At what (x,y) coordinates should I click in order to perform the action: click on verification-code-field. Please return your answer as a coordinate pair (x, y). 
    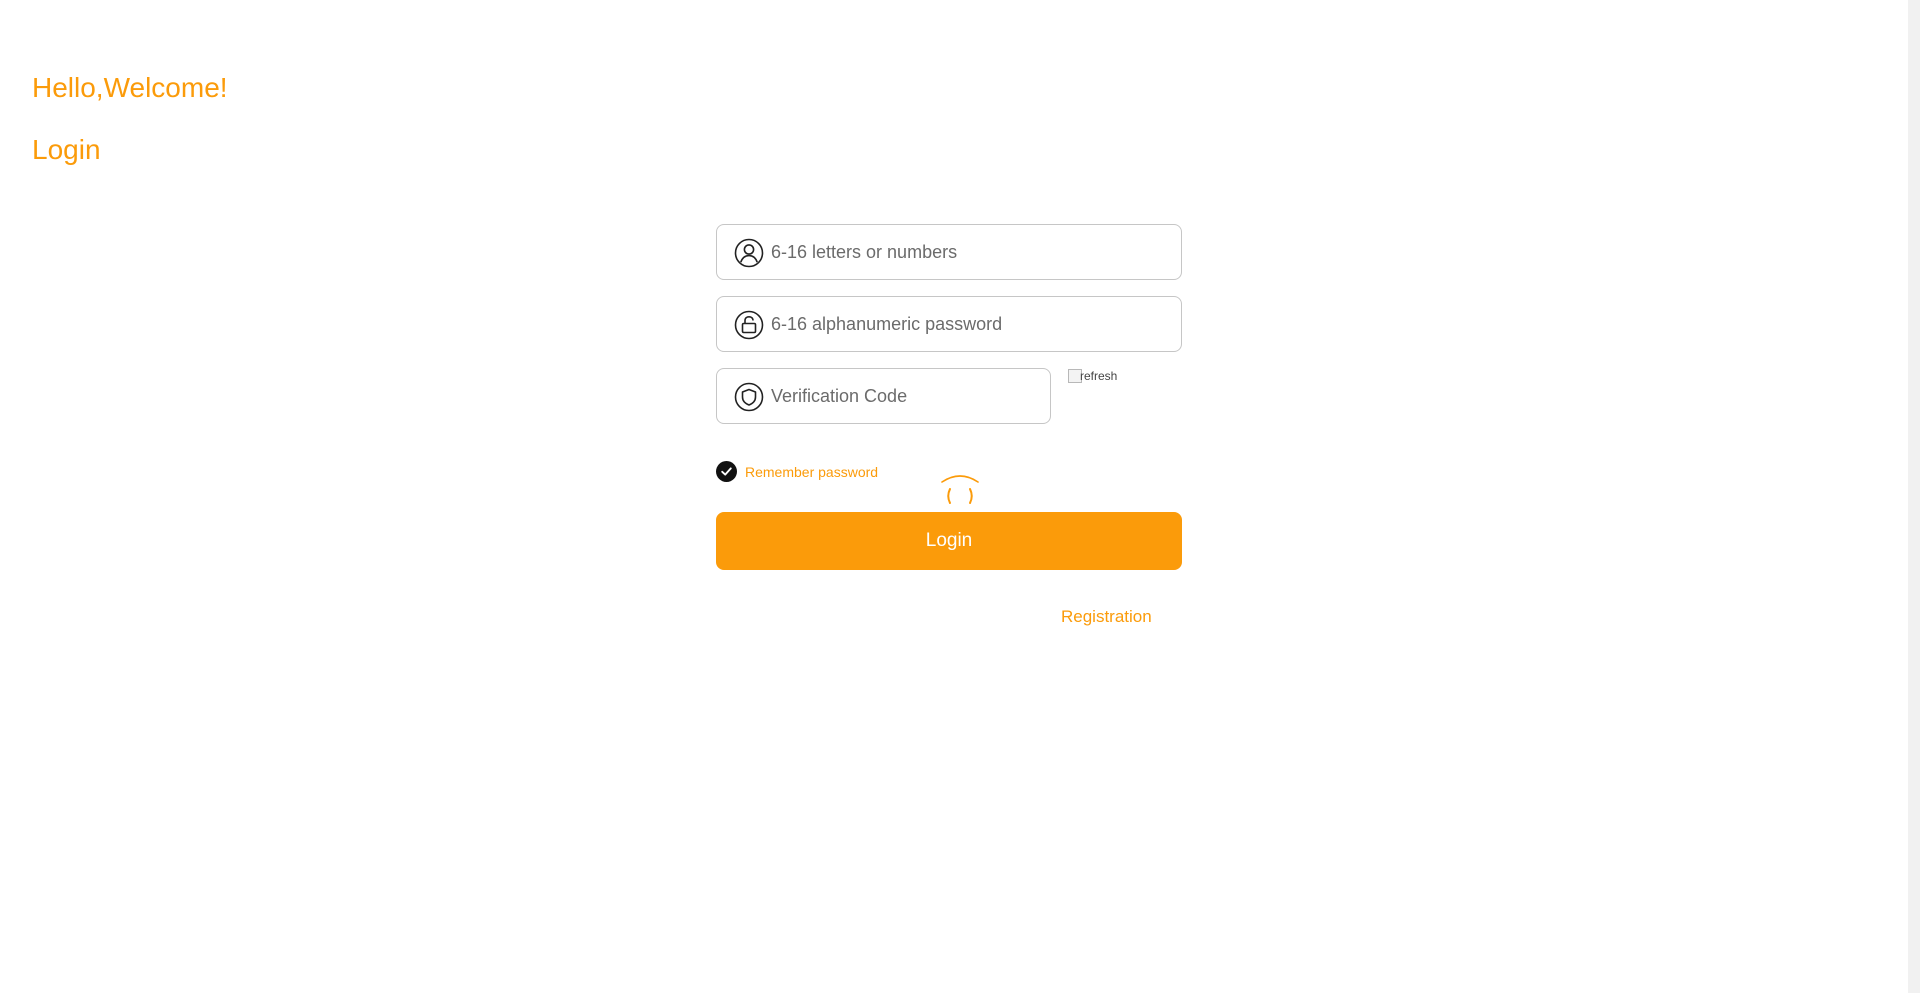
    Looking at the image, I should click on (883, 396).